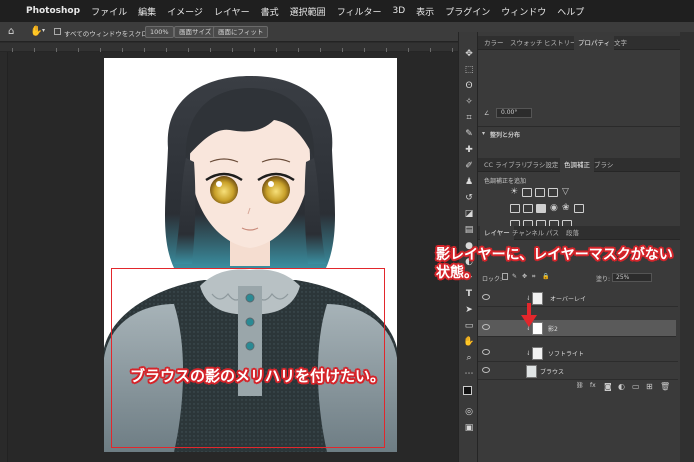 The image size is (694, 462). I want to click on link-layers-icon: ⛓, so click(580, 385).